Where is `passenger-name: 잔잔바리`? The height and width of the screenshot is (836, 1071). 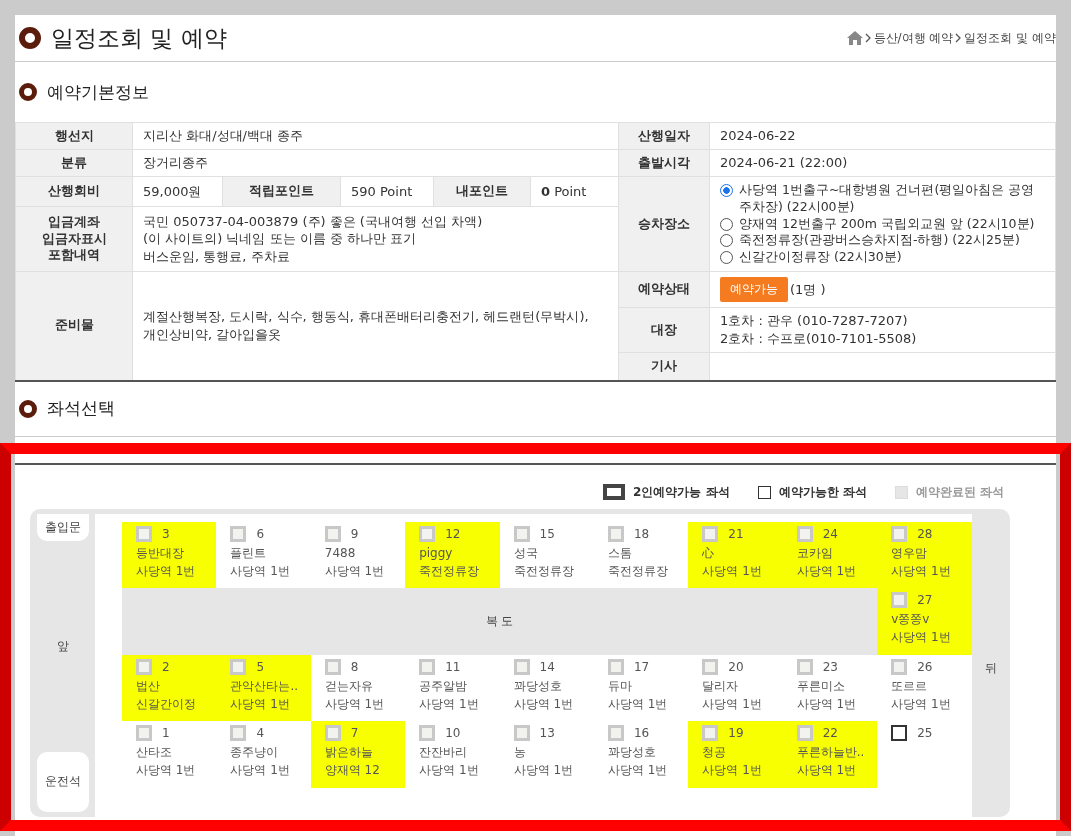 passenger-name: 잔잔바리 is located at coordinates (444, 752).